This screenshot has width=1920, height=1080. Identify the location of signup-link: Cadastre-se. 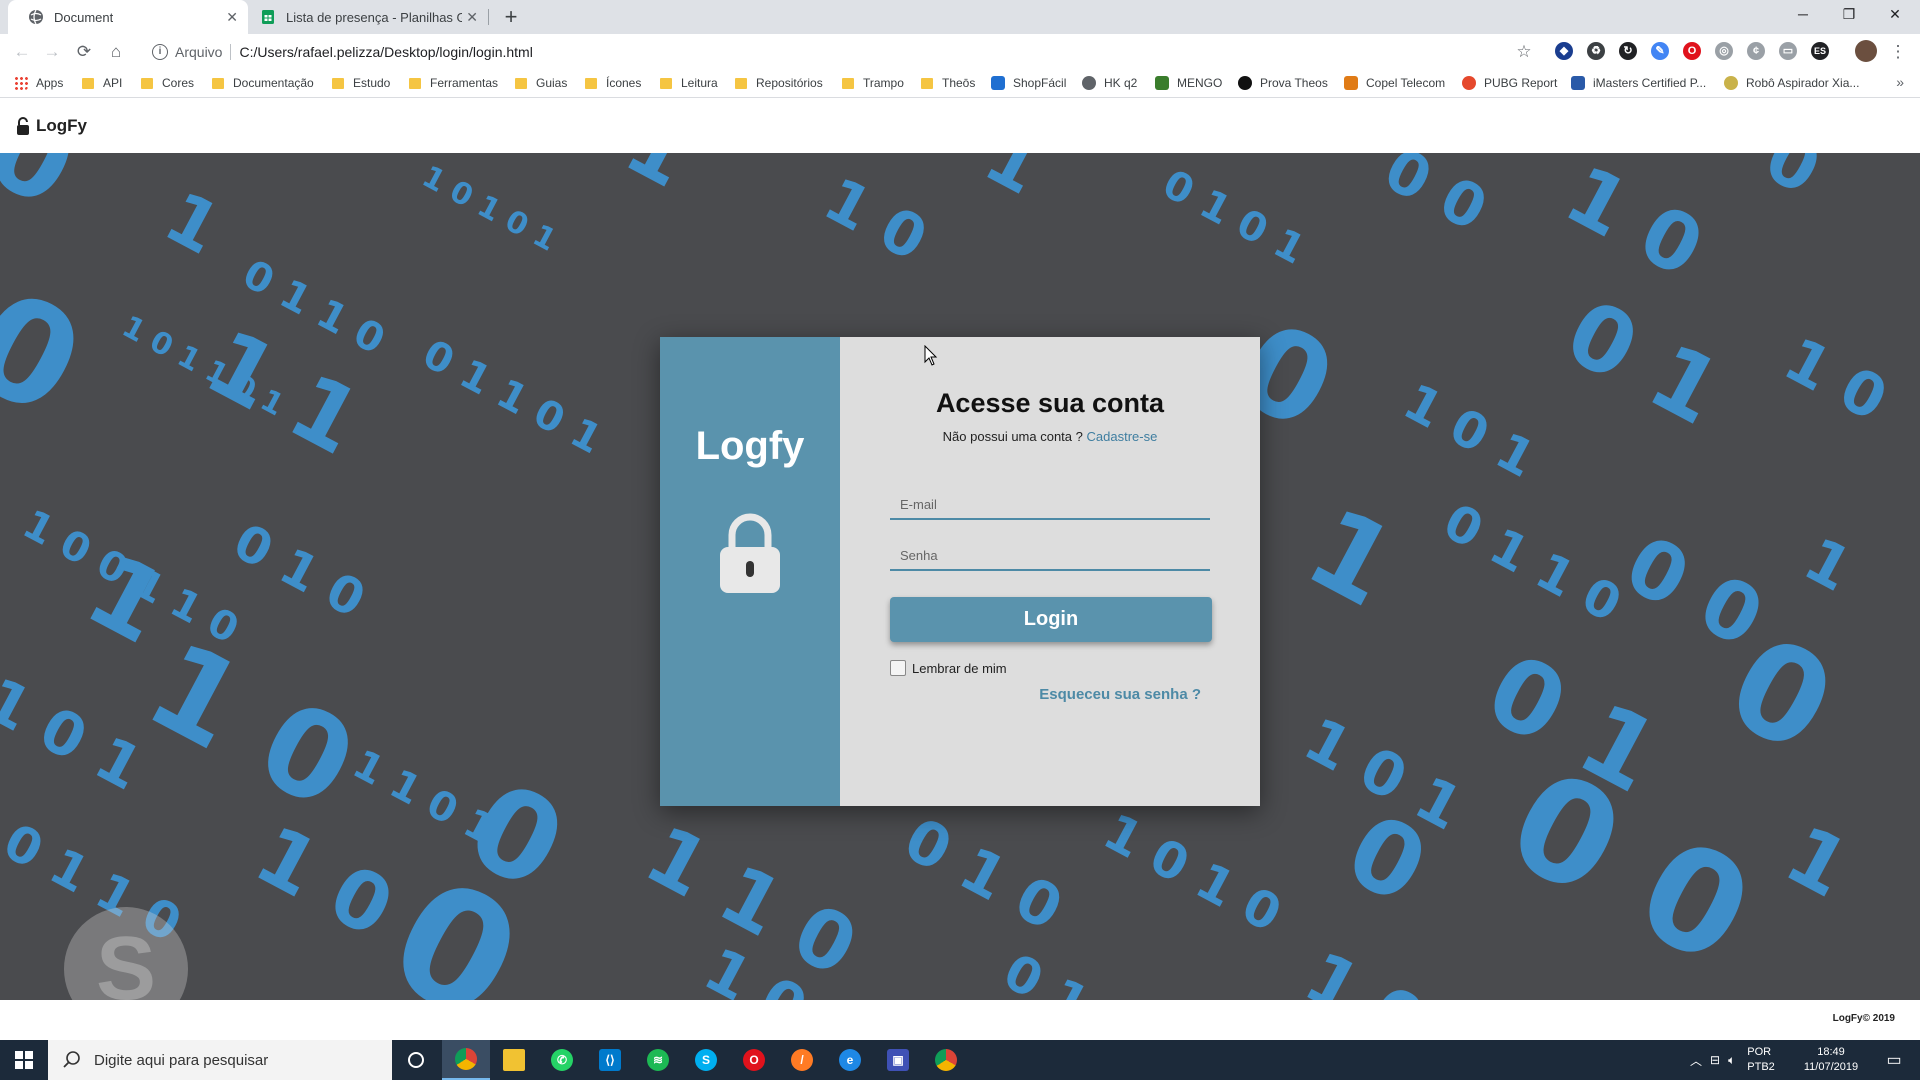
(1122, 436).